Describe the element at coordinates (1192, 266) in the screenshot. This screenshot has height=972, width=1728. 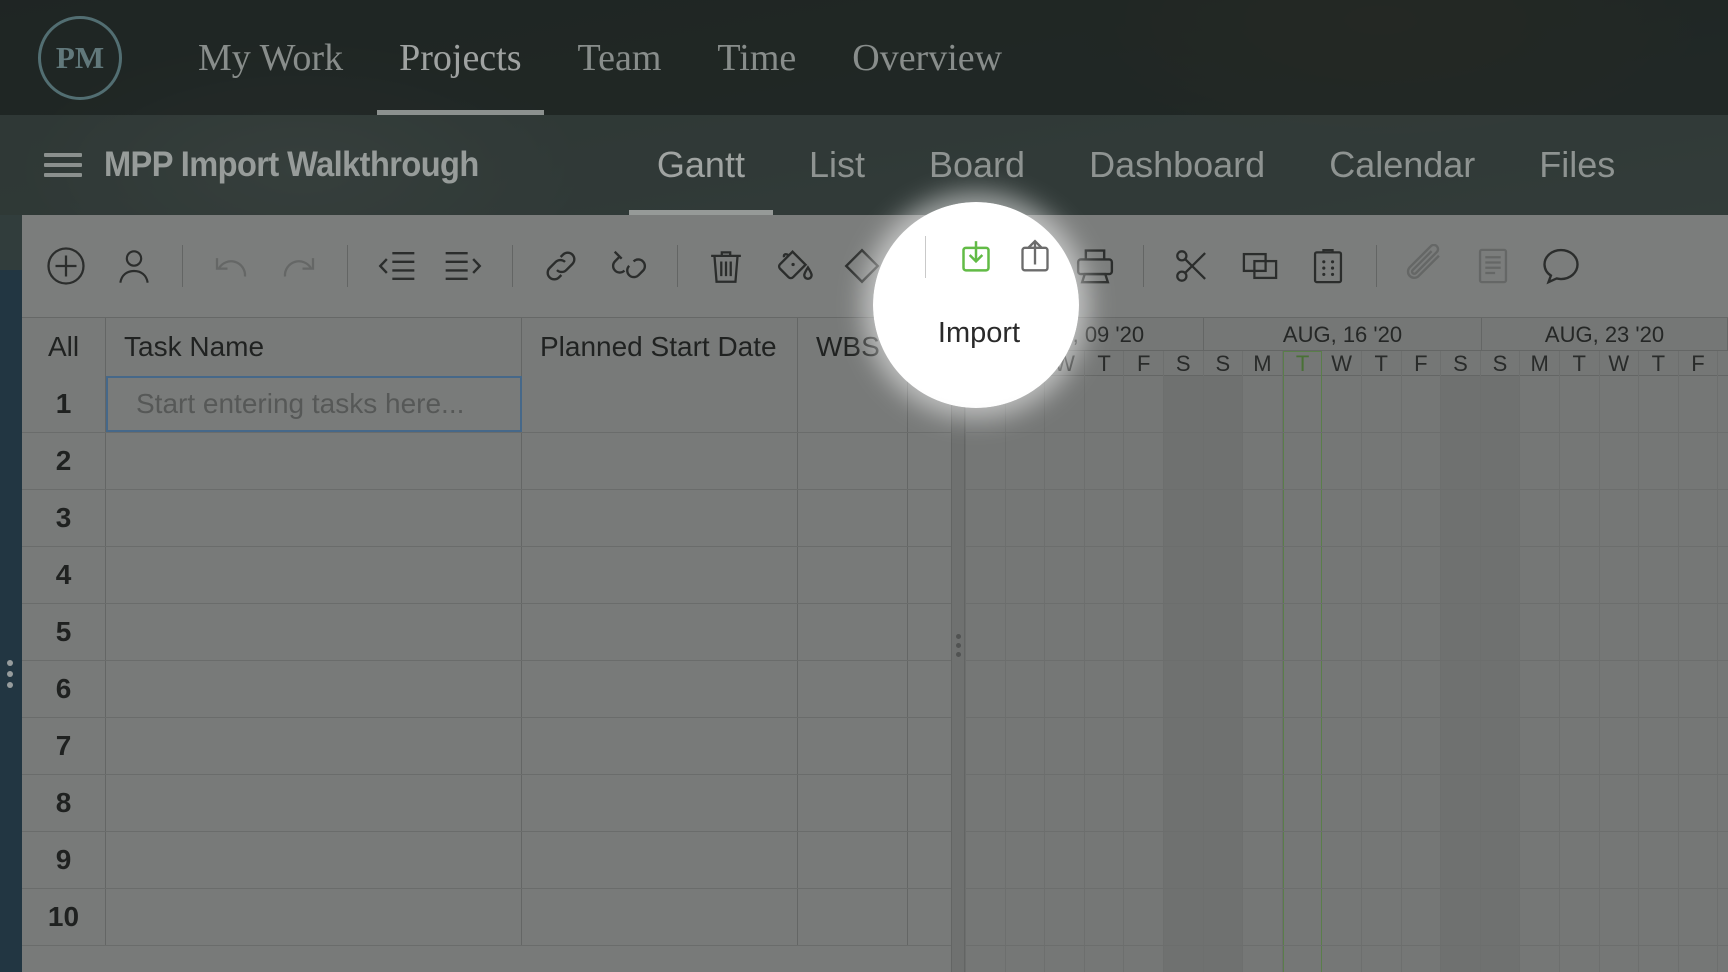
I see `cut-button` at that location.